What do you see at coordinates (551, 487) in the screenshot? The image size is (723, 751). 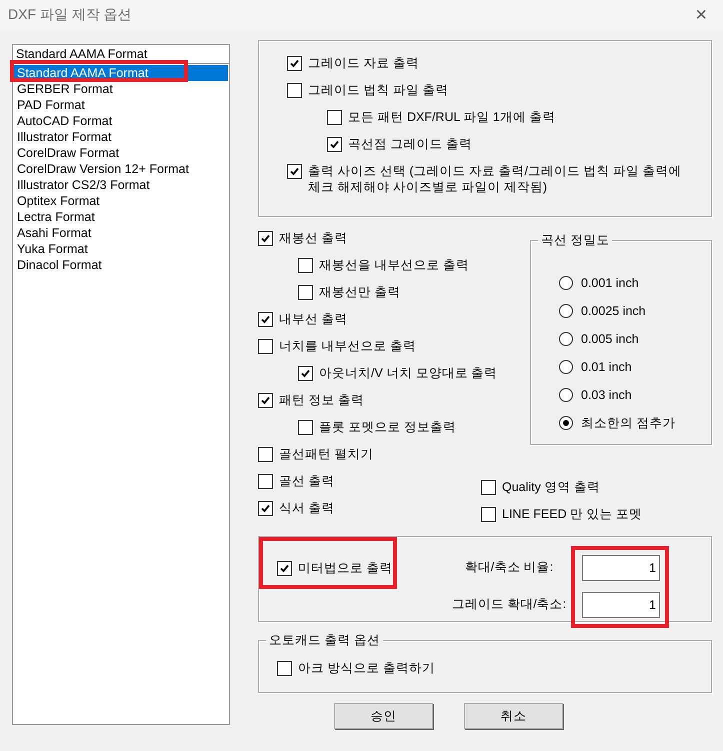 I see `checkbox-label: Quality 영역 출력` at bounding box center [551, 487].